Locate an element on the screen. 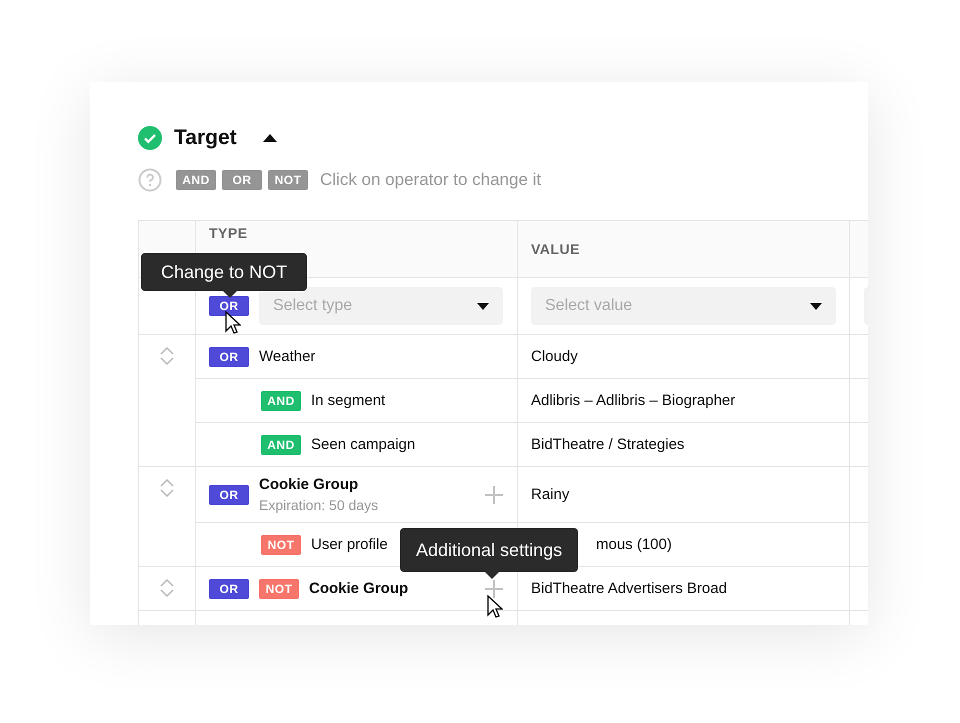  collapse-toggle-icon is located at coordinates (269, 138).